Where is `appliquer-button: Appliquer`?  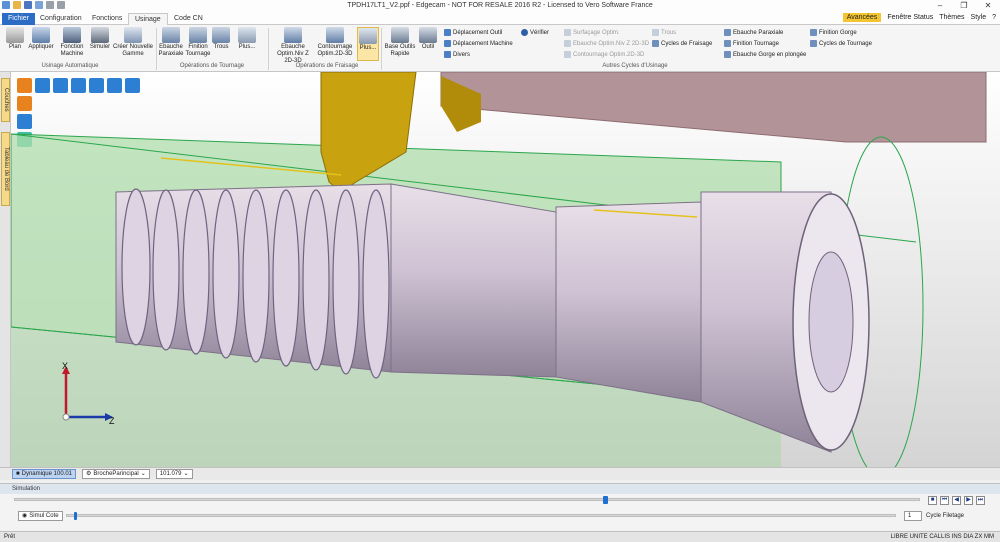
appliquer-button: Appliquer is located at coordinates (41, 39).